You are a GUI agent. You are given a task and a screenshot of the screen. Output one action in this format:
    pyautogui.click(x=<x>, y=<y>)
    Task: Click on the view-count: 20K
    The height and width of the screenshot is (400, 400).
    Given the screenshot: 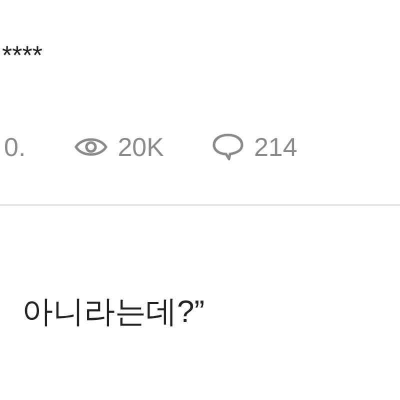 What is the action you would take?
    pyautogui.click(x=141, y=147)
    